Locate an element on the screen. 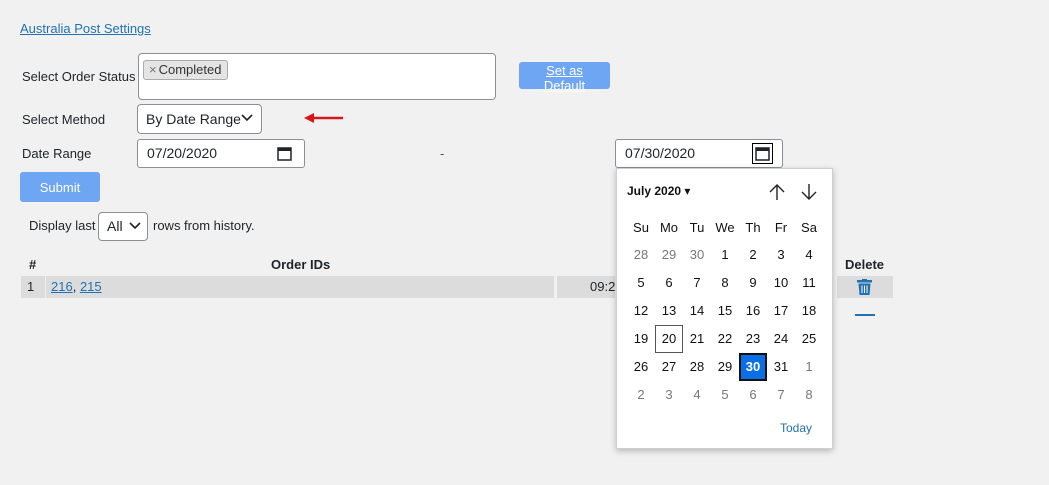 This screenshot has height=485, width=1049. calendar-day: 13 is located at coordinates (669, 311).